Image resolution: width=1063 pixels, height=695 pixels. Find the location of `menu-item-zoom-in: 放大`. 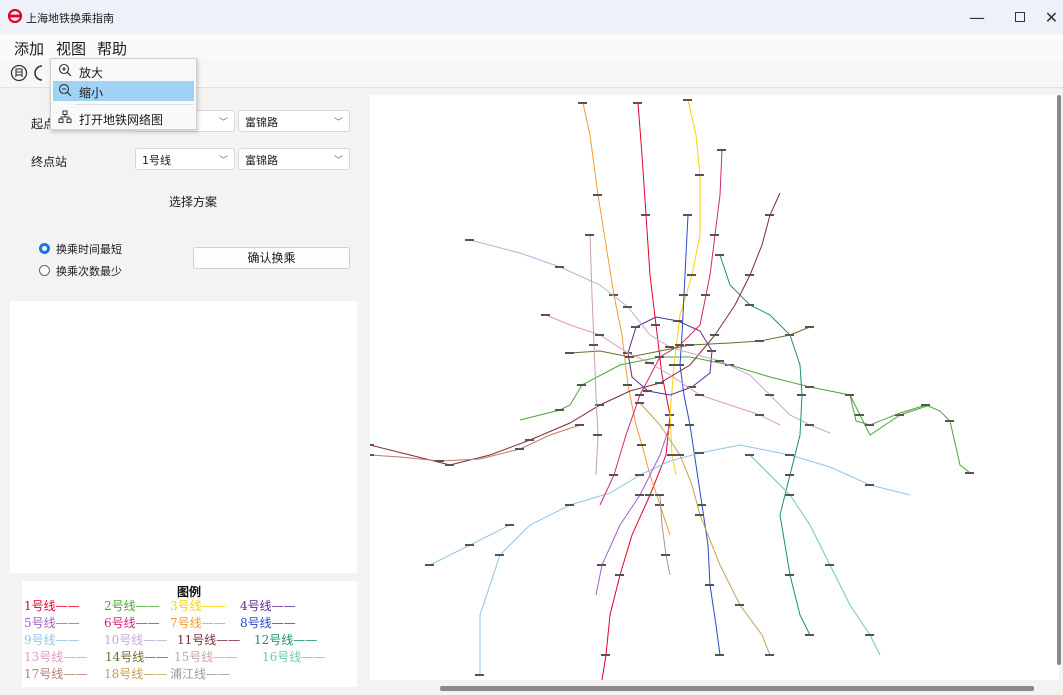

menu-item-zoom-in: 放大 is located at coordinates (123, 71).